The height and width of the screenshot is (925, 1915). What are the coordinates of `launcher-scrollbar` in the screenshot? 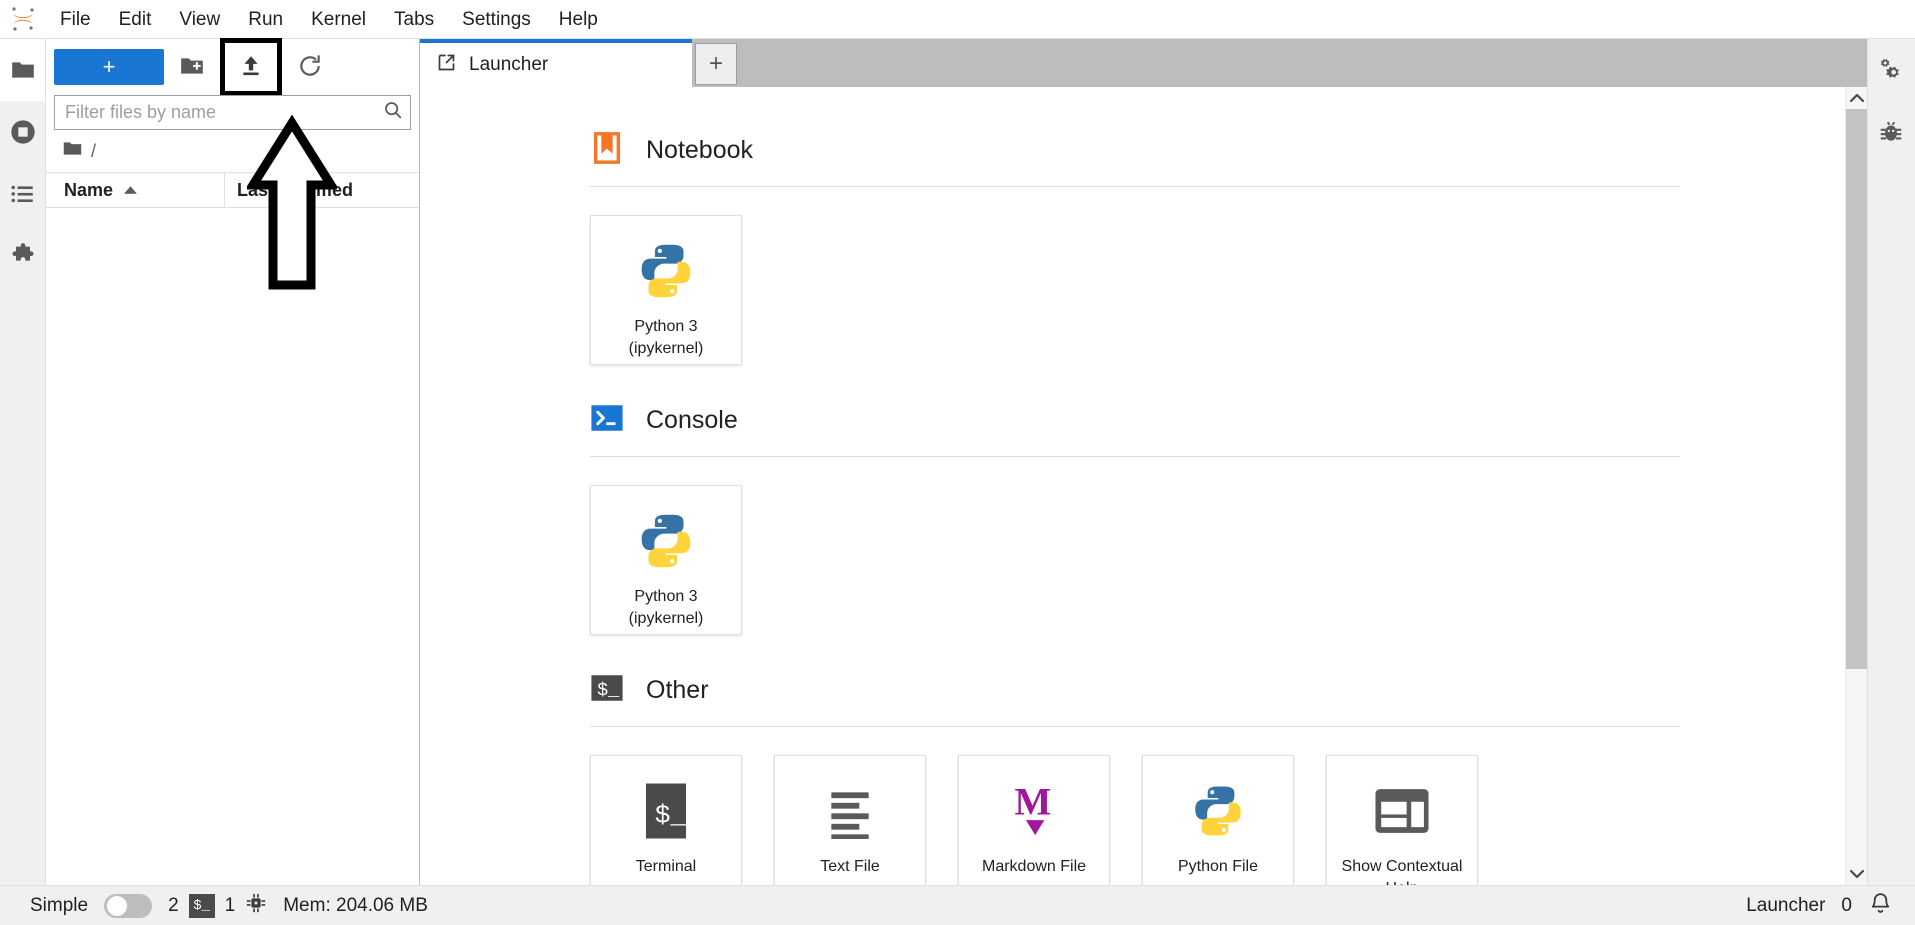 It's located at (1856, 486).